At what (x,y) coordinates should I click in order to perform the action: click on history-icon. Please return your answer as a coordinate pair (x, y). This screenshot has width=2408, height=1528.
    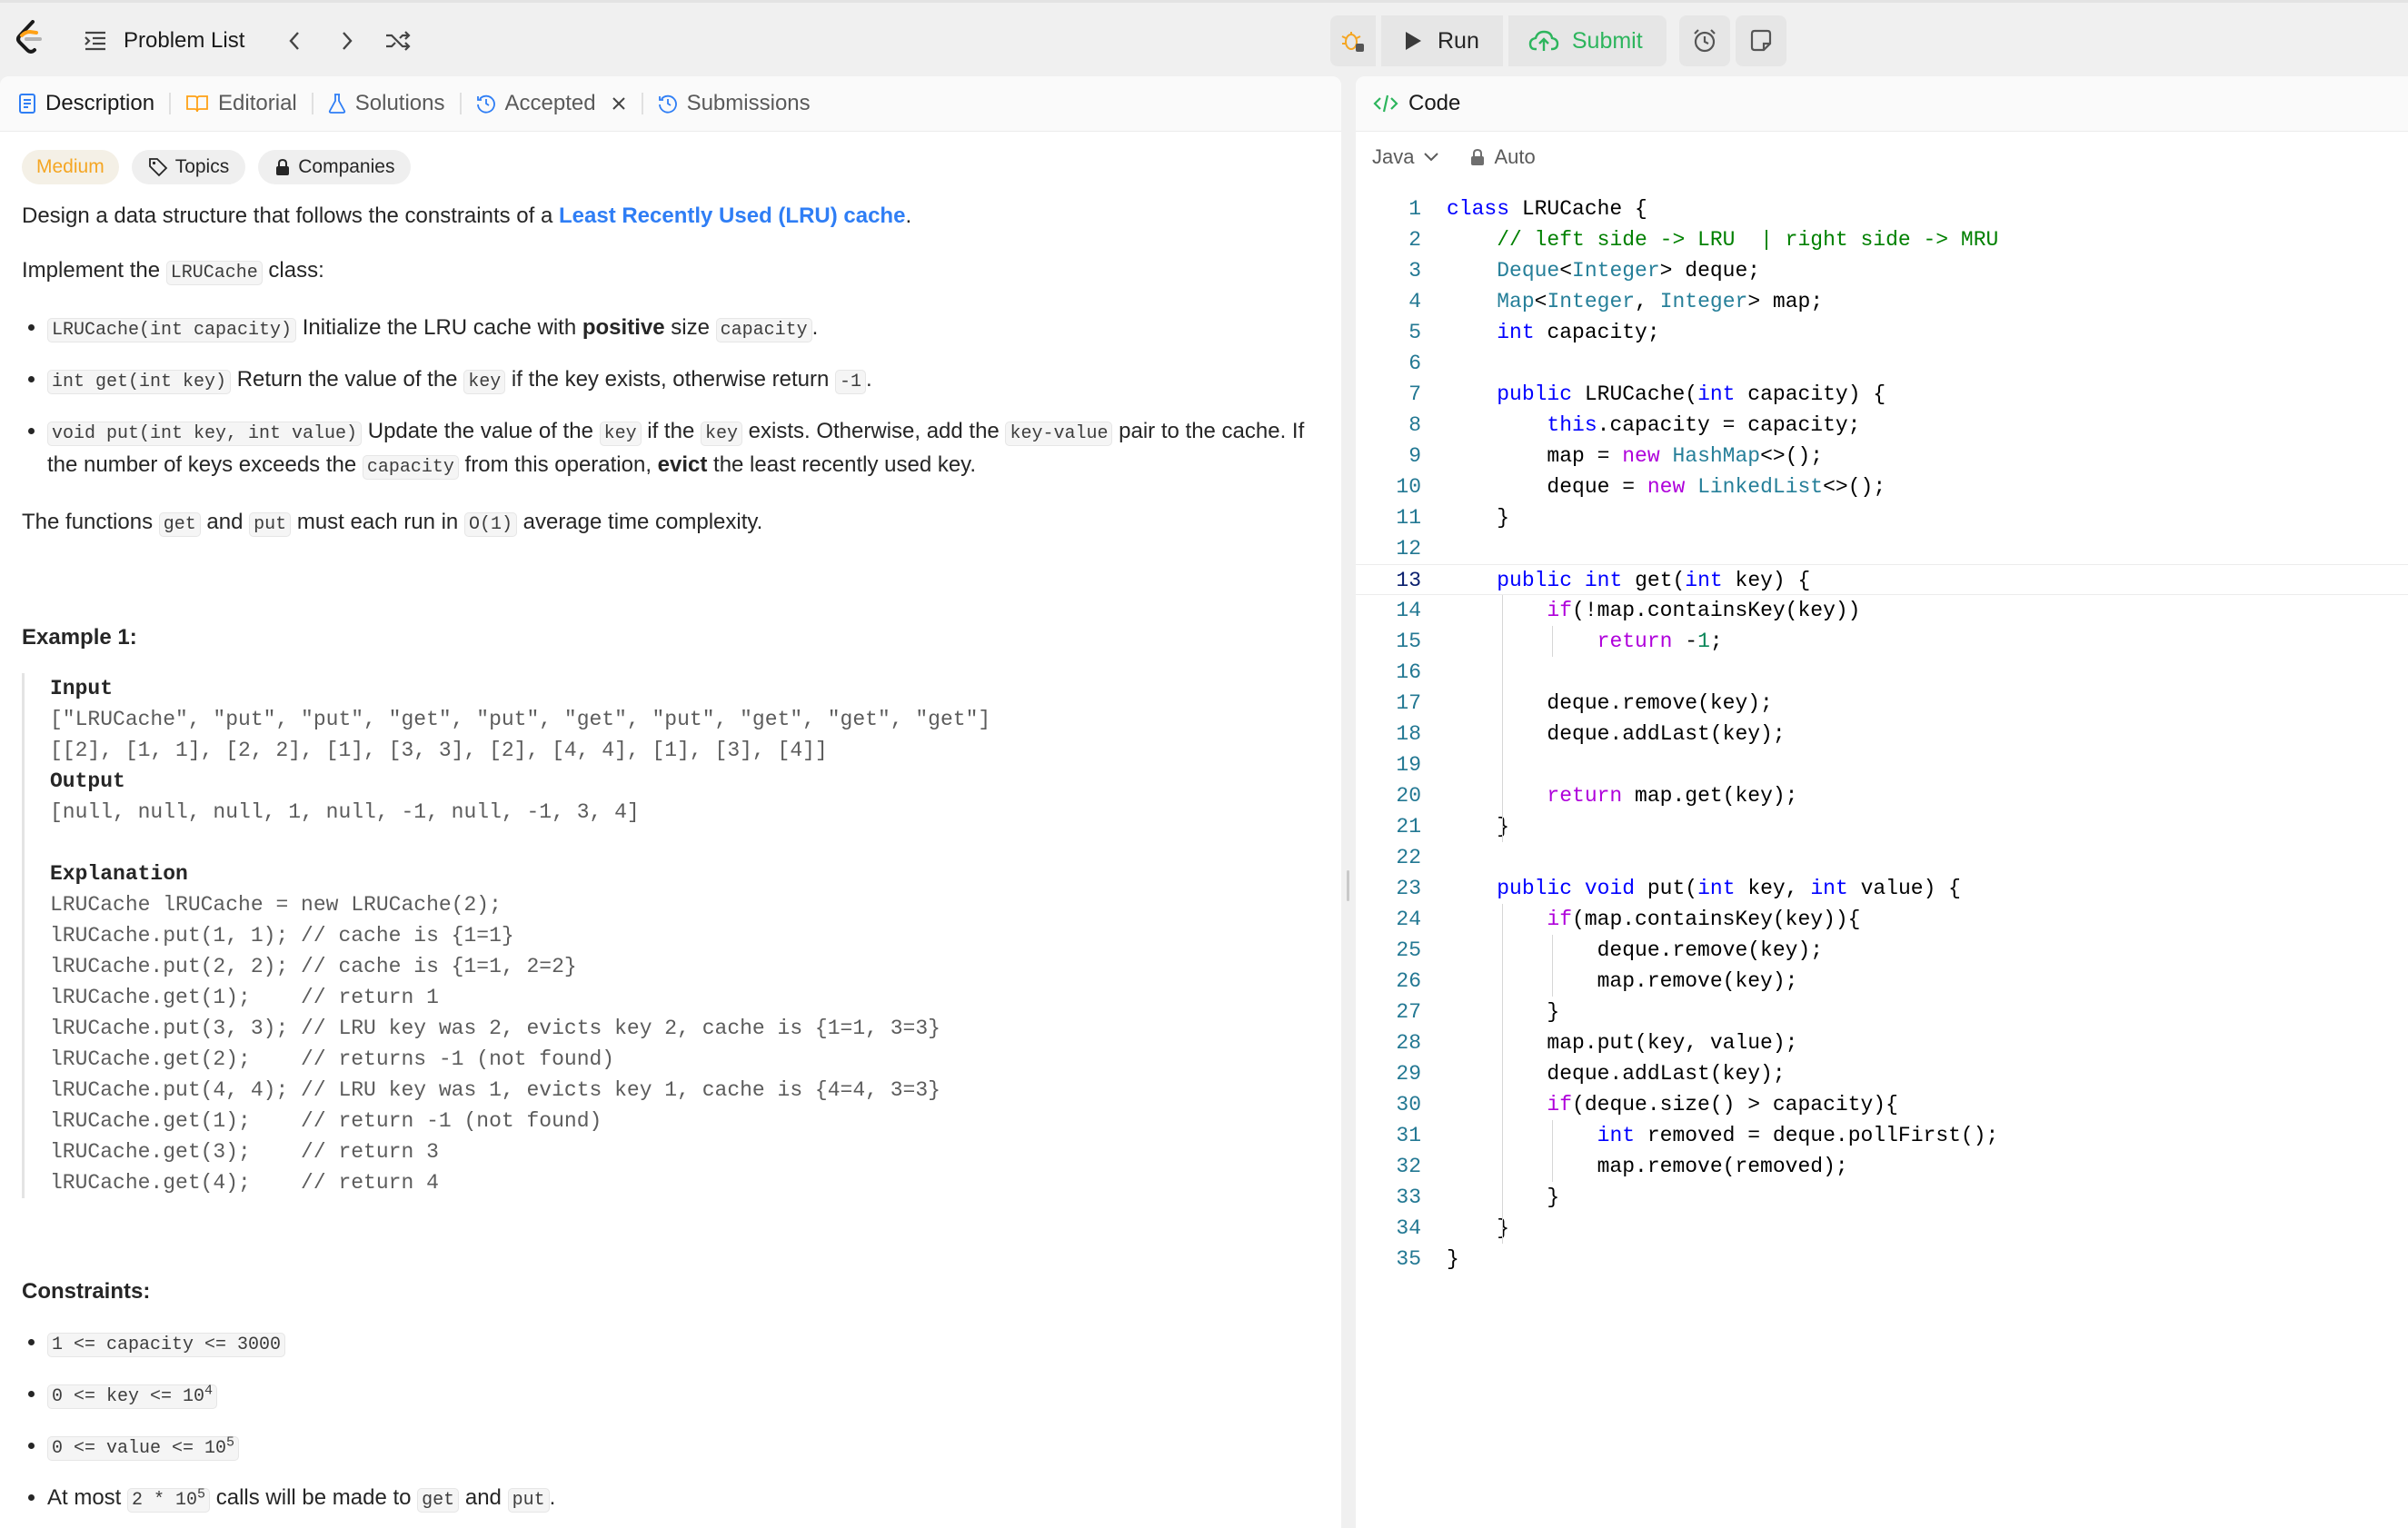
    Looking at the image, I should click on (668, 104).